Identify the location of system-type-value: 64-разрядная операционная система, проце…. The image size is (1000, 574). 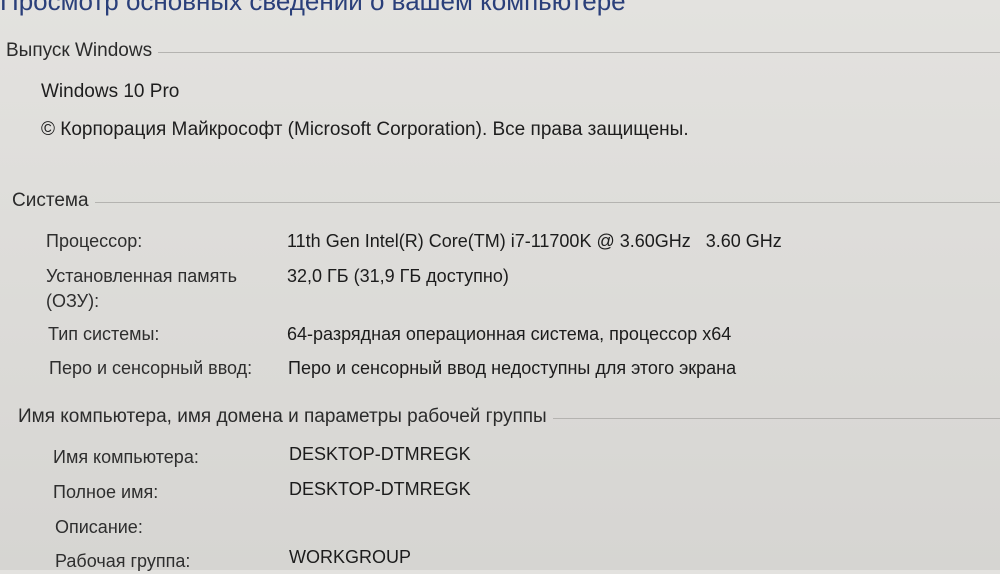
(509, 334).